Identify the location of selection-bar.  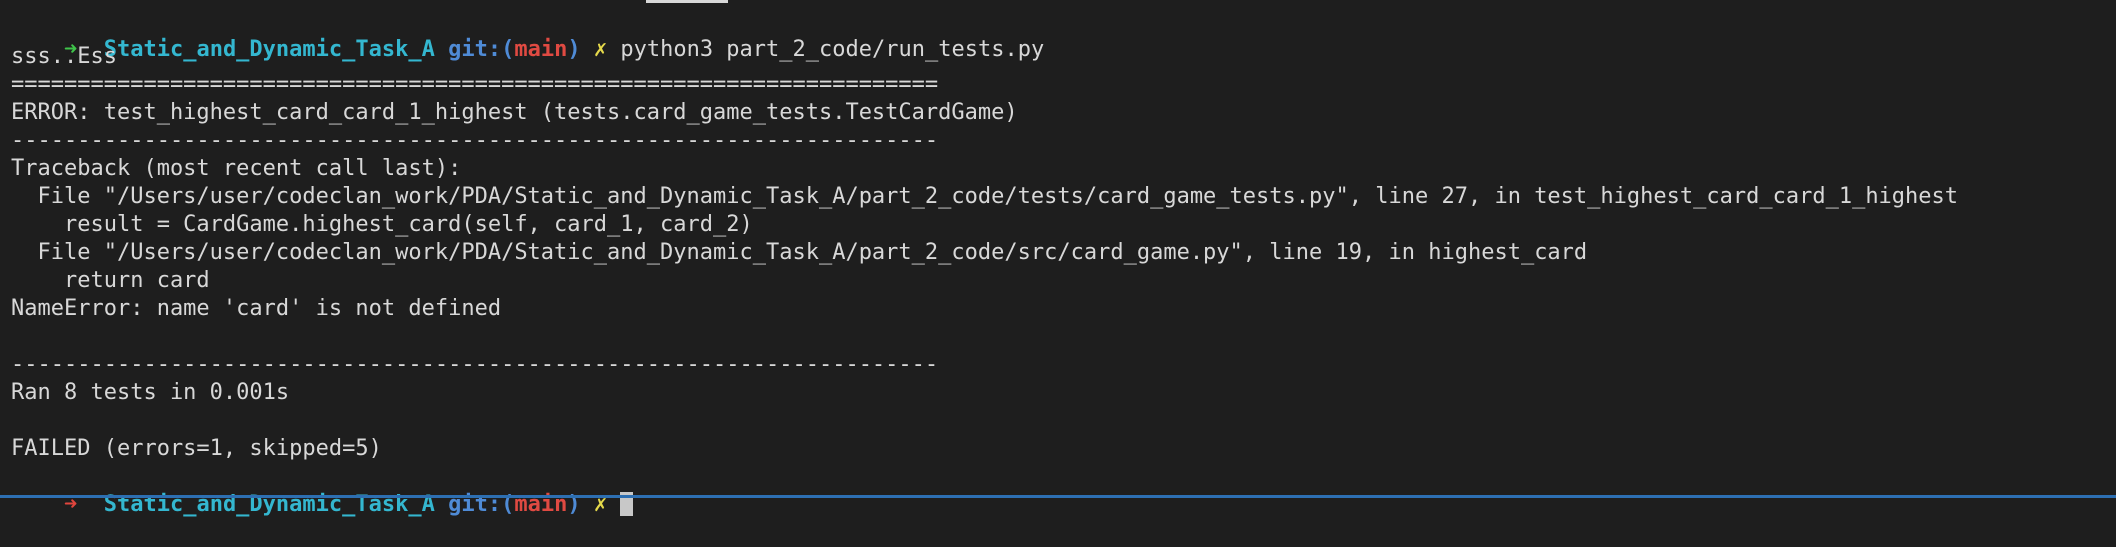
(687, 1).